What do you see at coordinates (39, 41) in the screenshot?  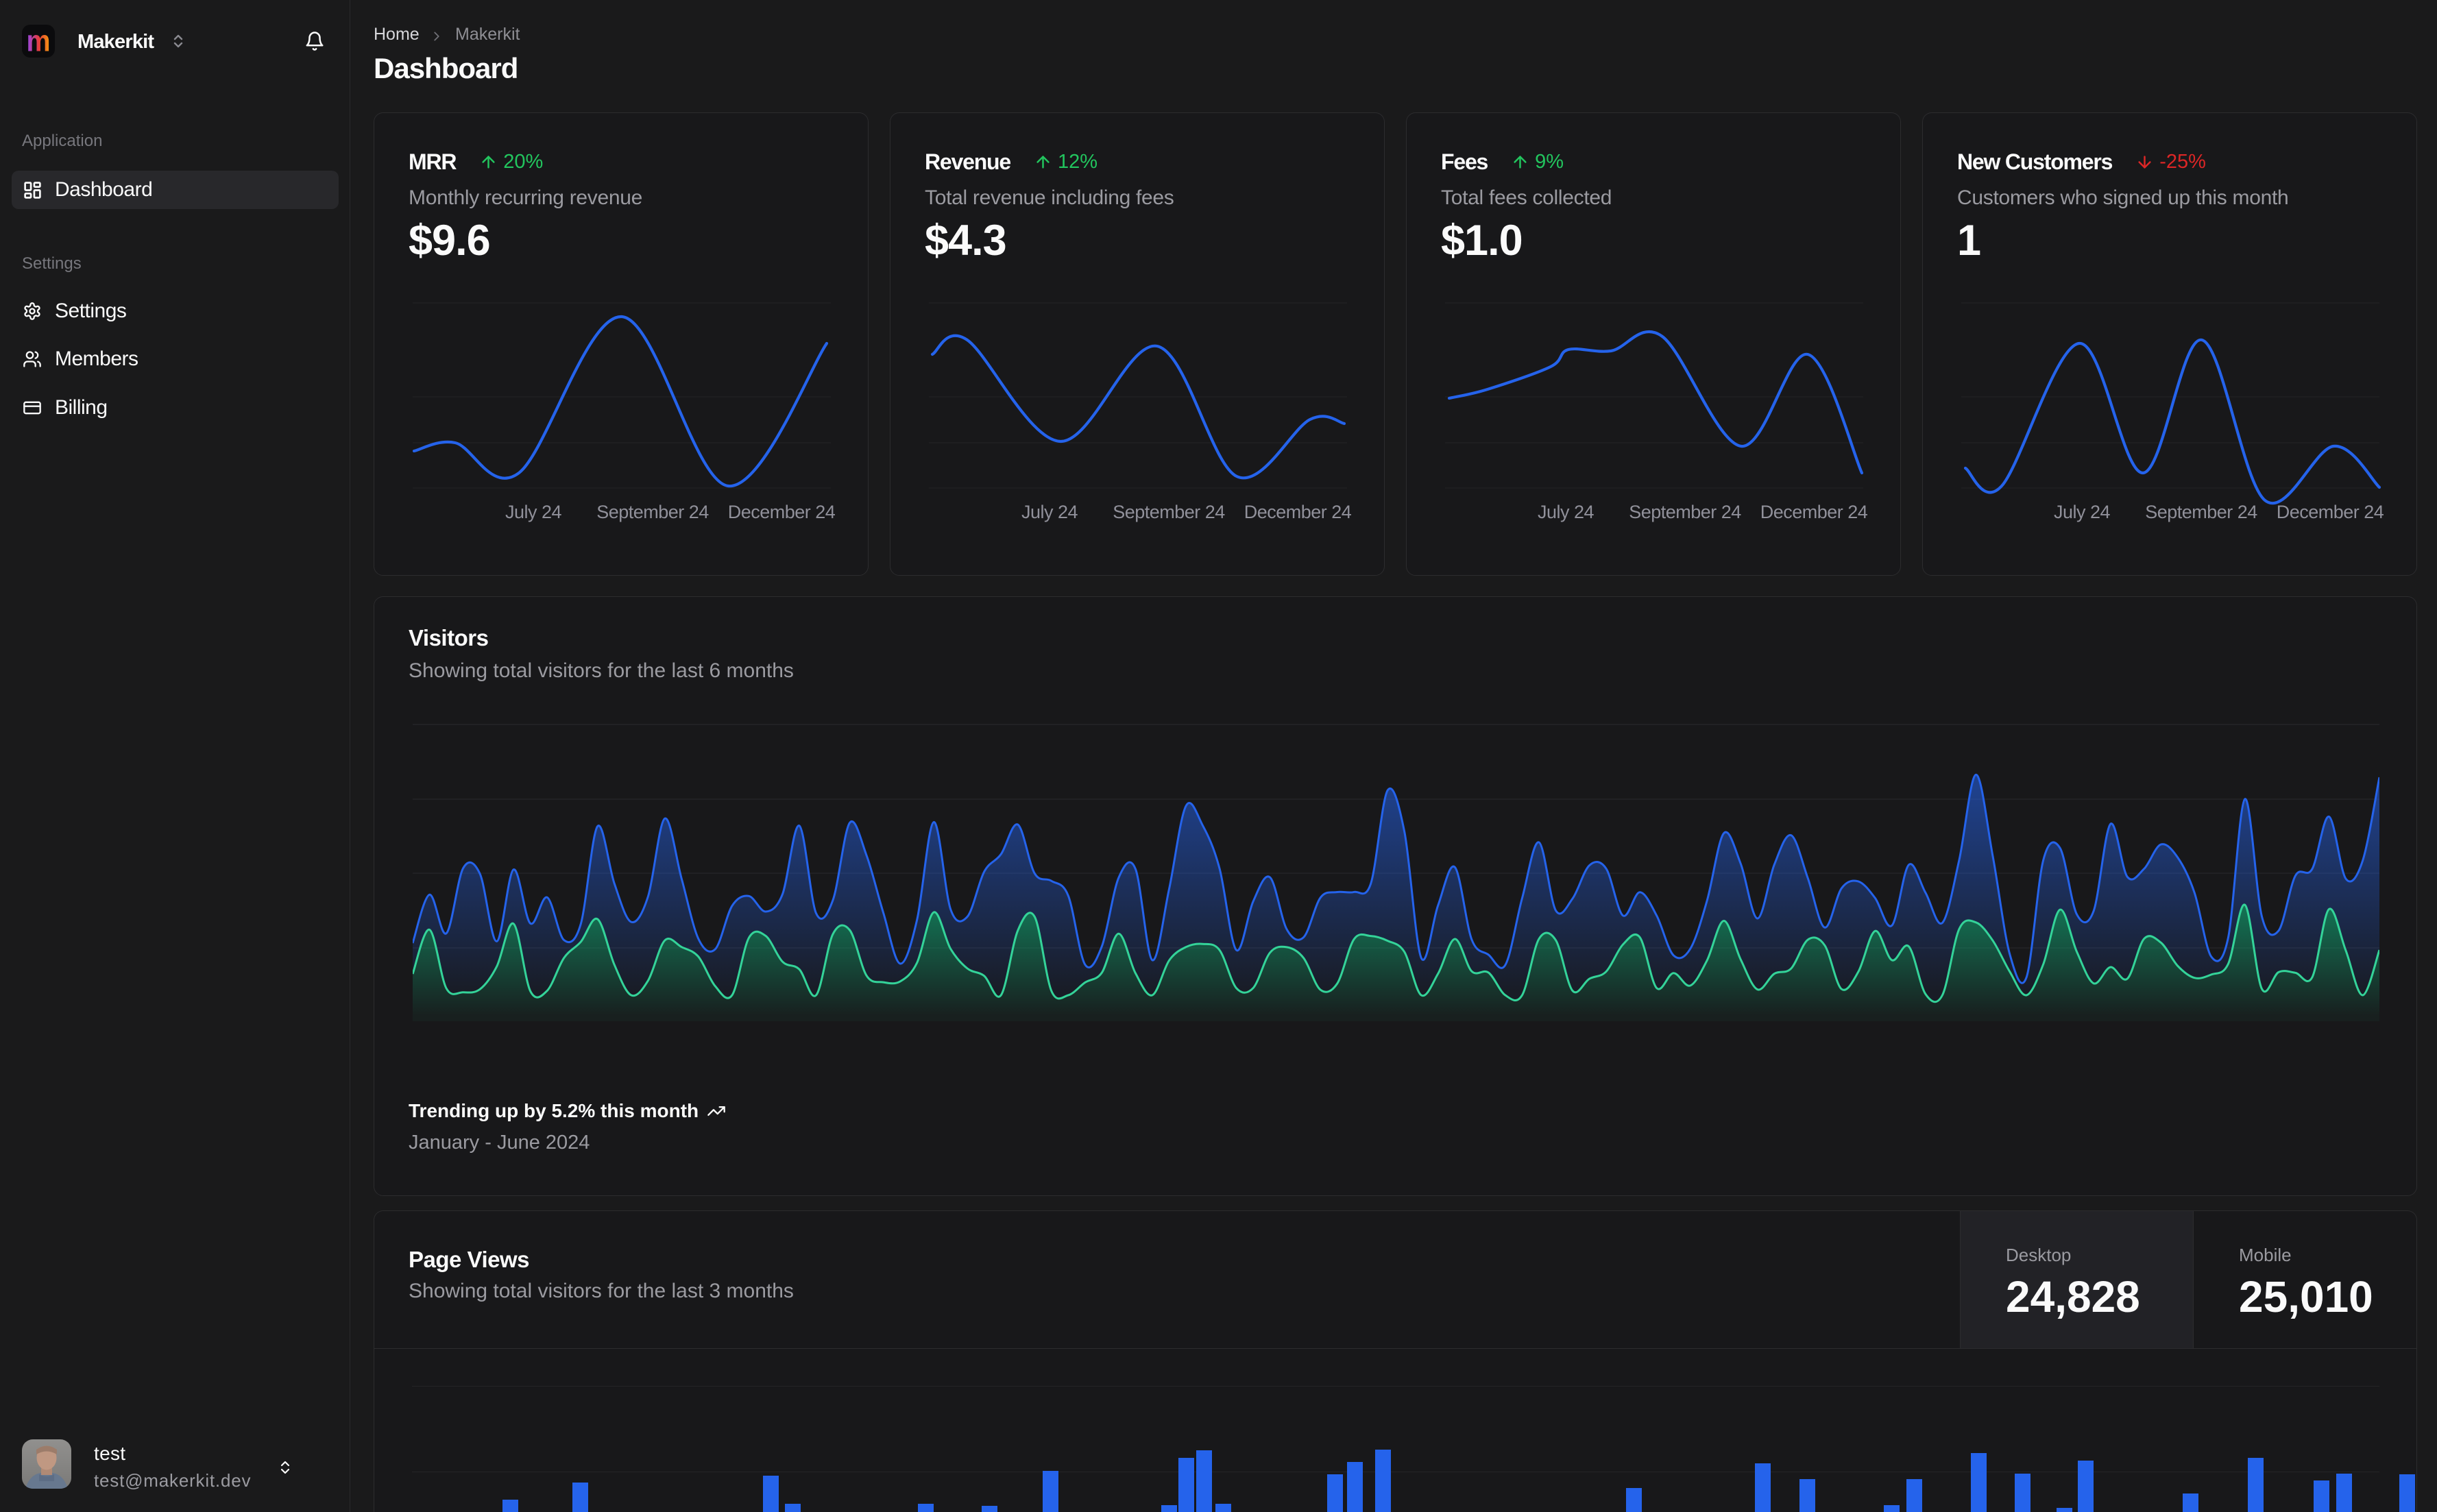 I see `svg-text: m` at bounding box center [39, 41].